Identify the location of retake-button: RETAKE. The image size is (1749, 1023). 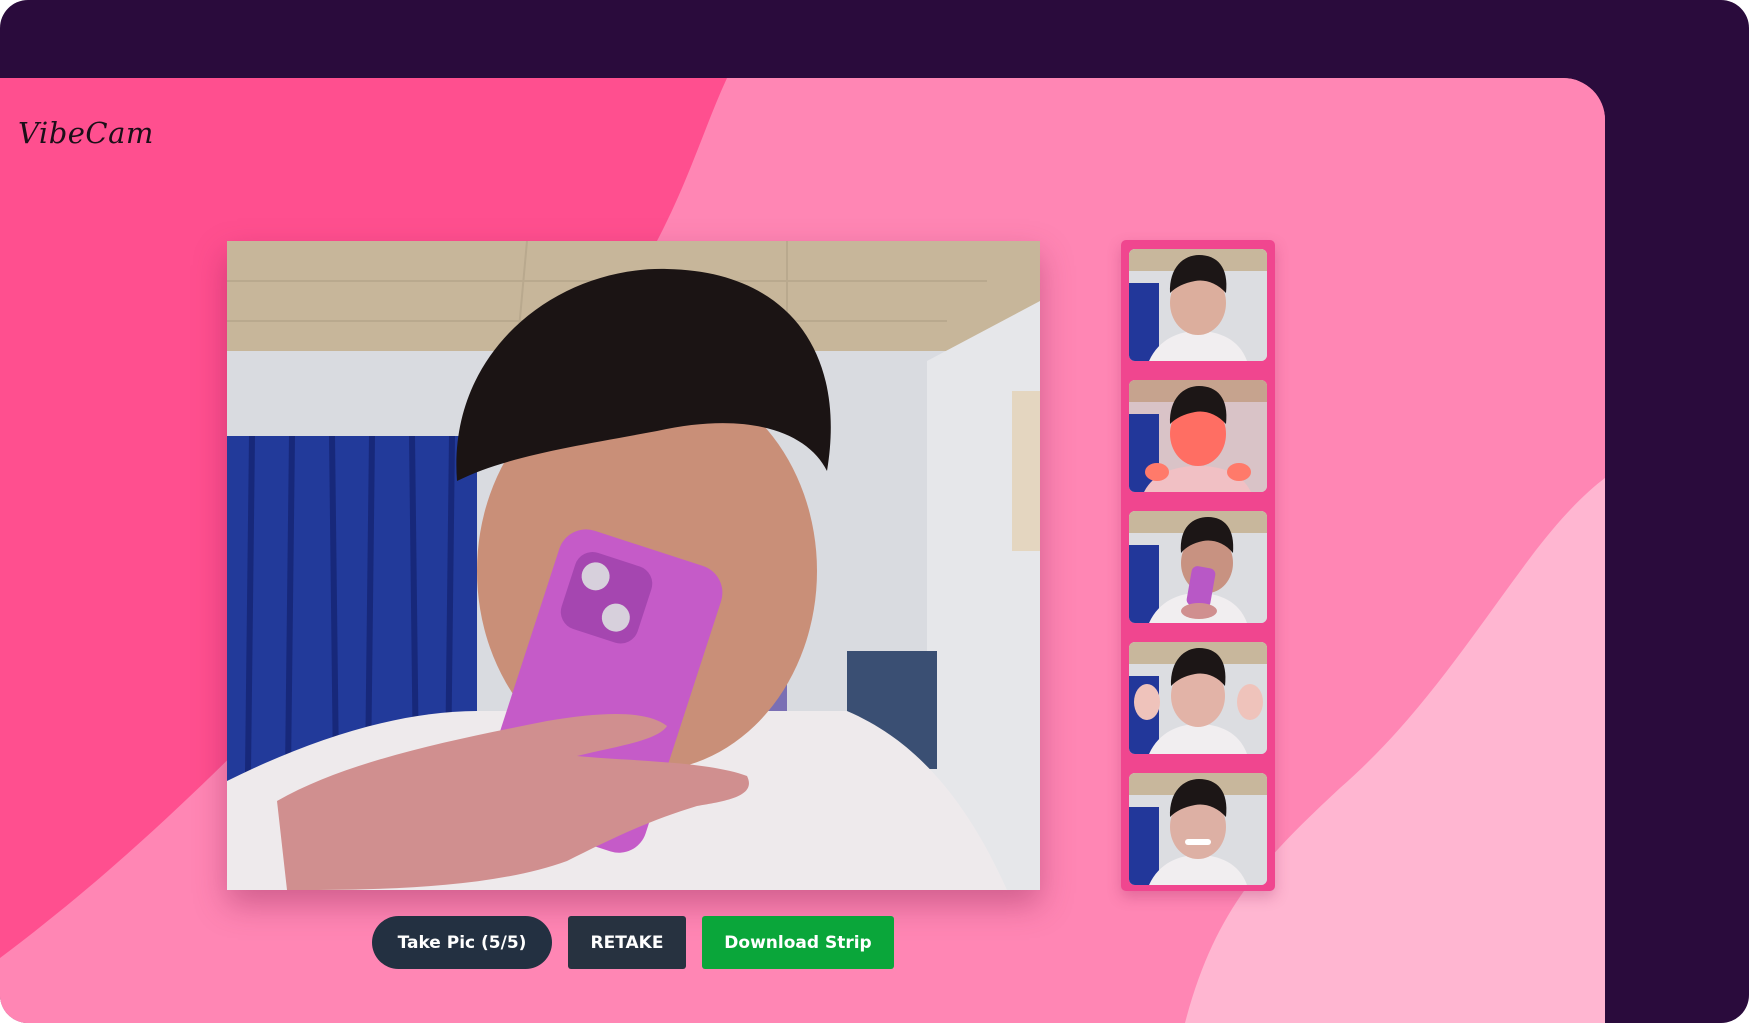
(627, 942).